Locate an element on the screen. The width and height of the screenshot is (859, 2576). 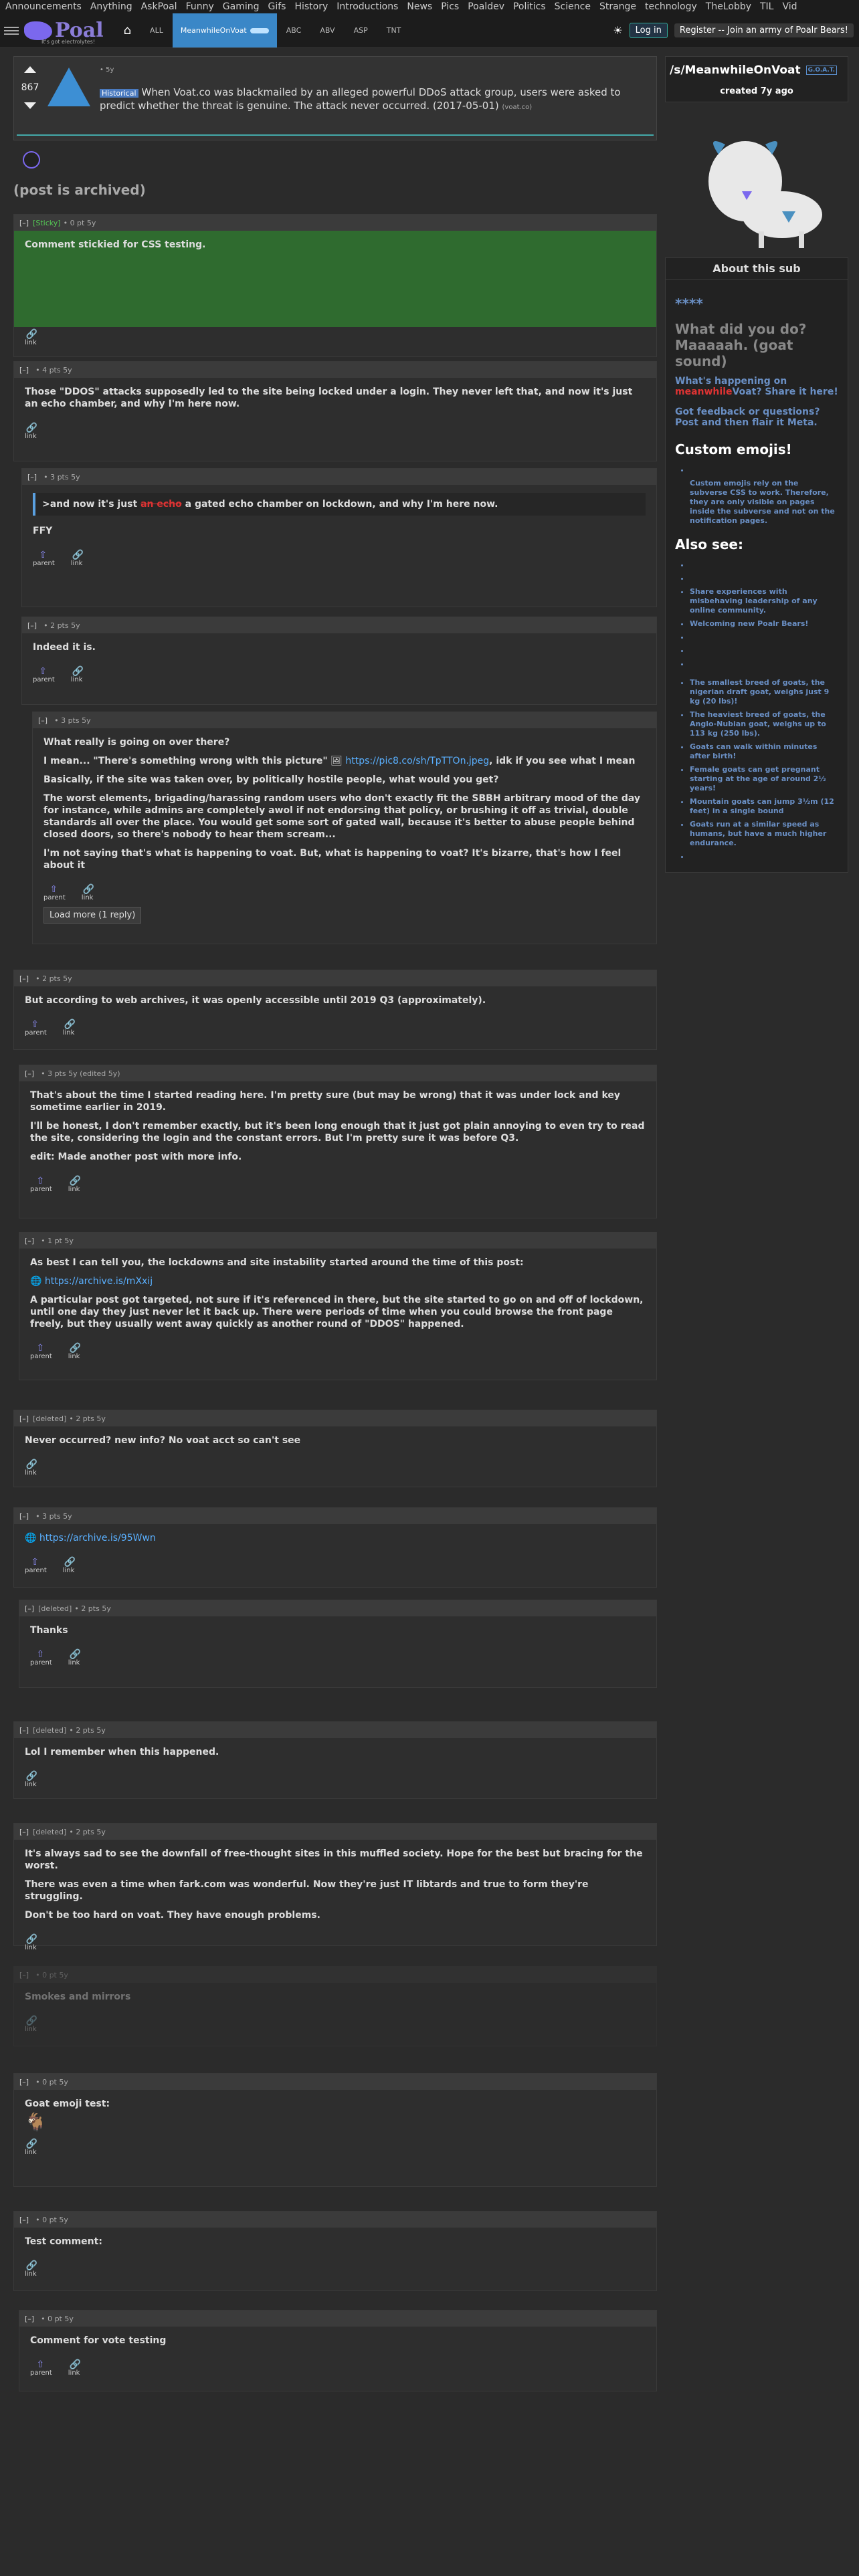
topnav-item: technology is located at coordinates (671, 7).